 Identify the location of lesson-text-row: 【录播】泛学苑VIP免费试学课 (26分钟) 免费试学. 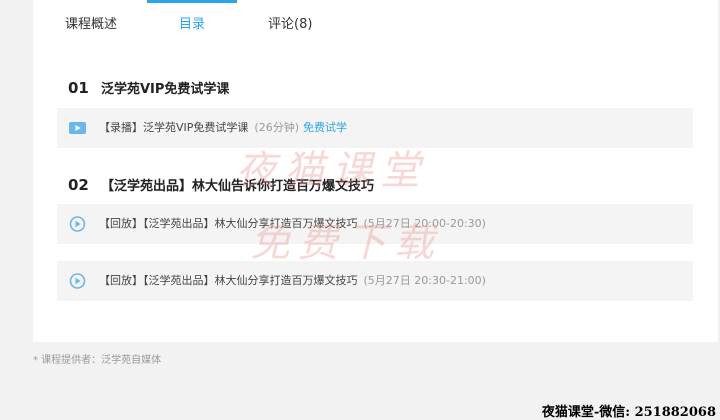
(223, 128).